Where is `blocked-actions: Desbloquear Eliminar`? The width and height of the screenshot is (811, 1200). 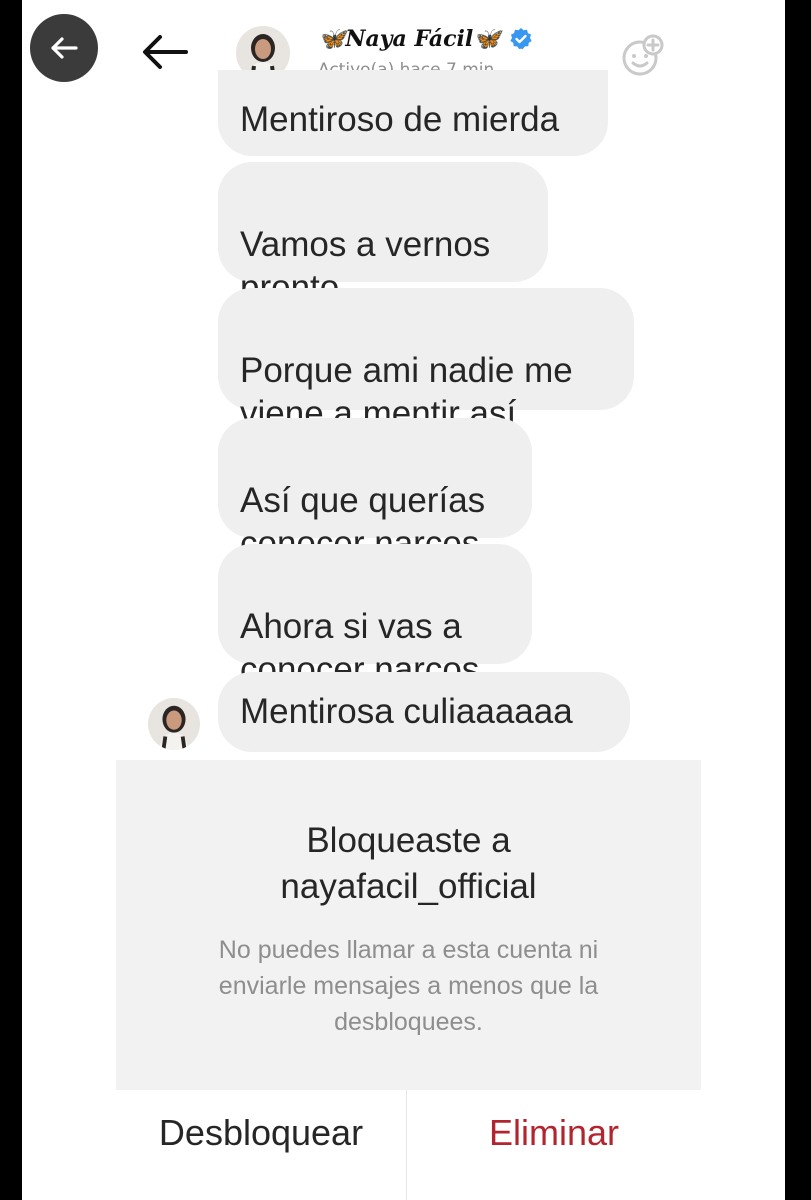 blocked-actions: Desbloquear Eliminar is located at coordinates (408, 1145).